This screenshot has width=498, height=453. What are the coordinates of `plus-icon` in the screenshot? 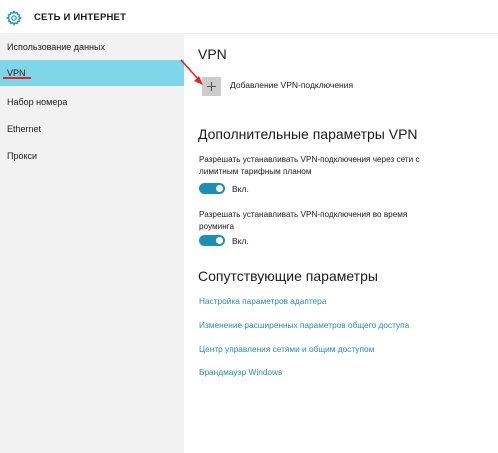 It's located at (211, 86).